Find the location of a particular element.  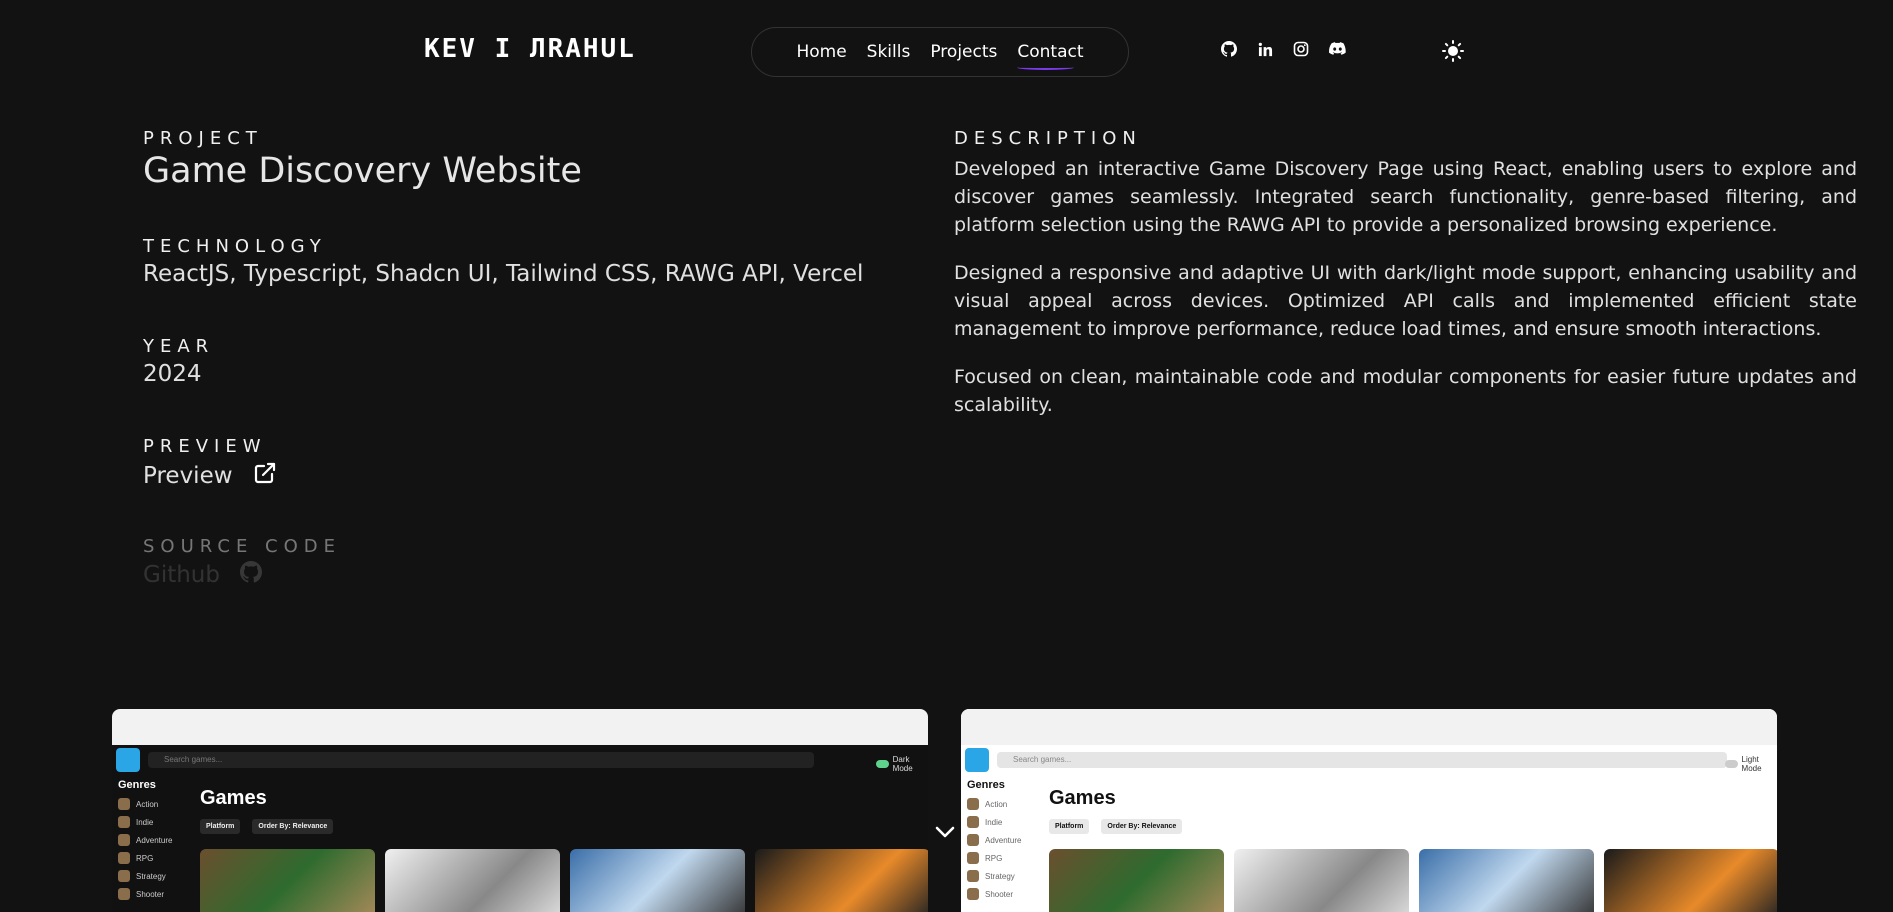

year-value: 2024 is located at coordinates (172, 374).